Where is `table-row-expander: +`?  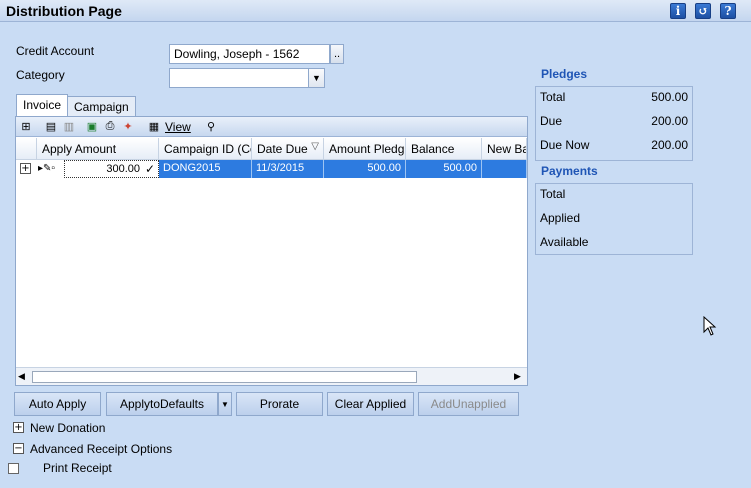
table-row-expander: + is located at coordinates (26, 169).